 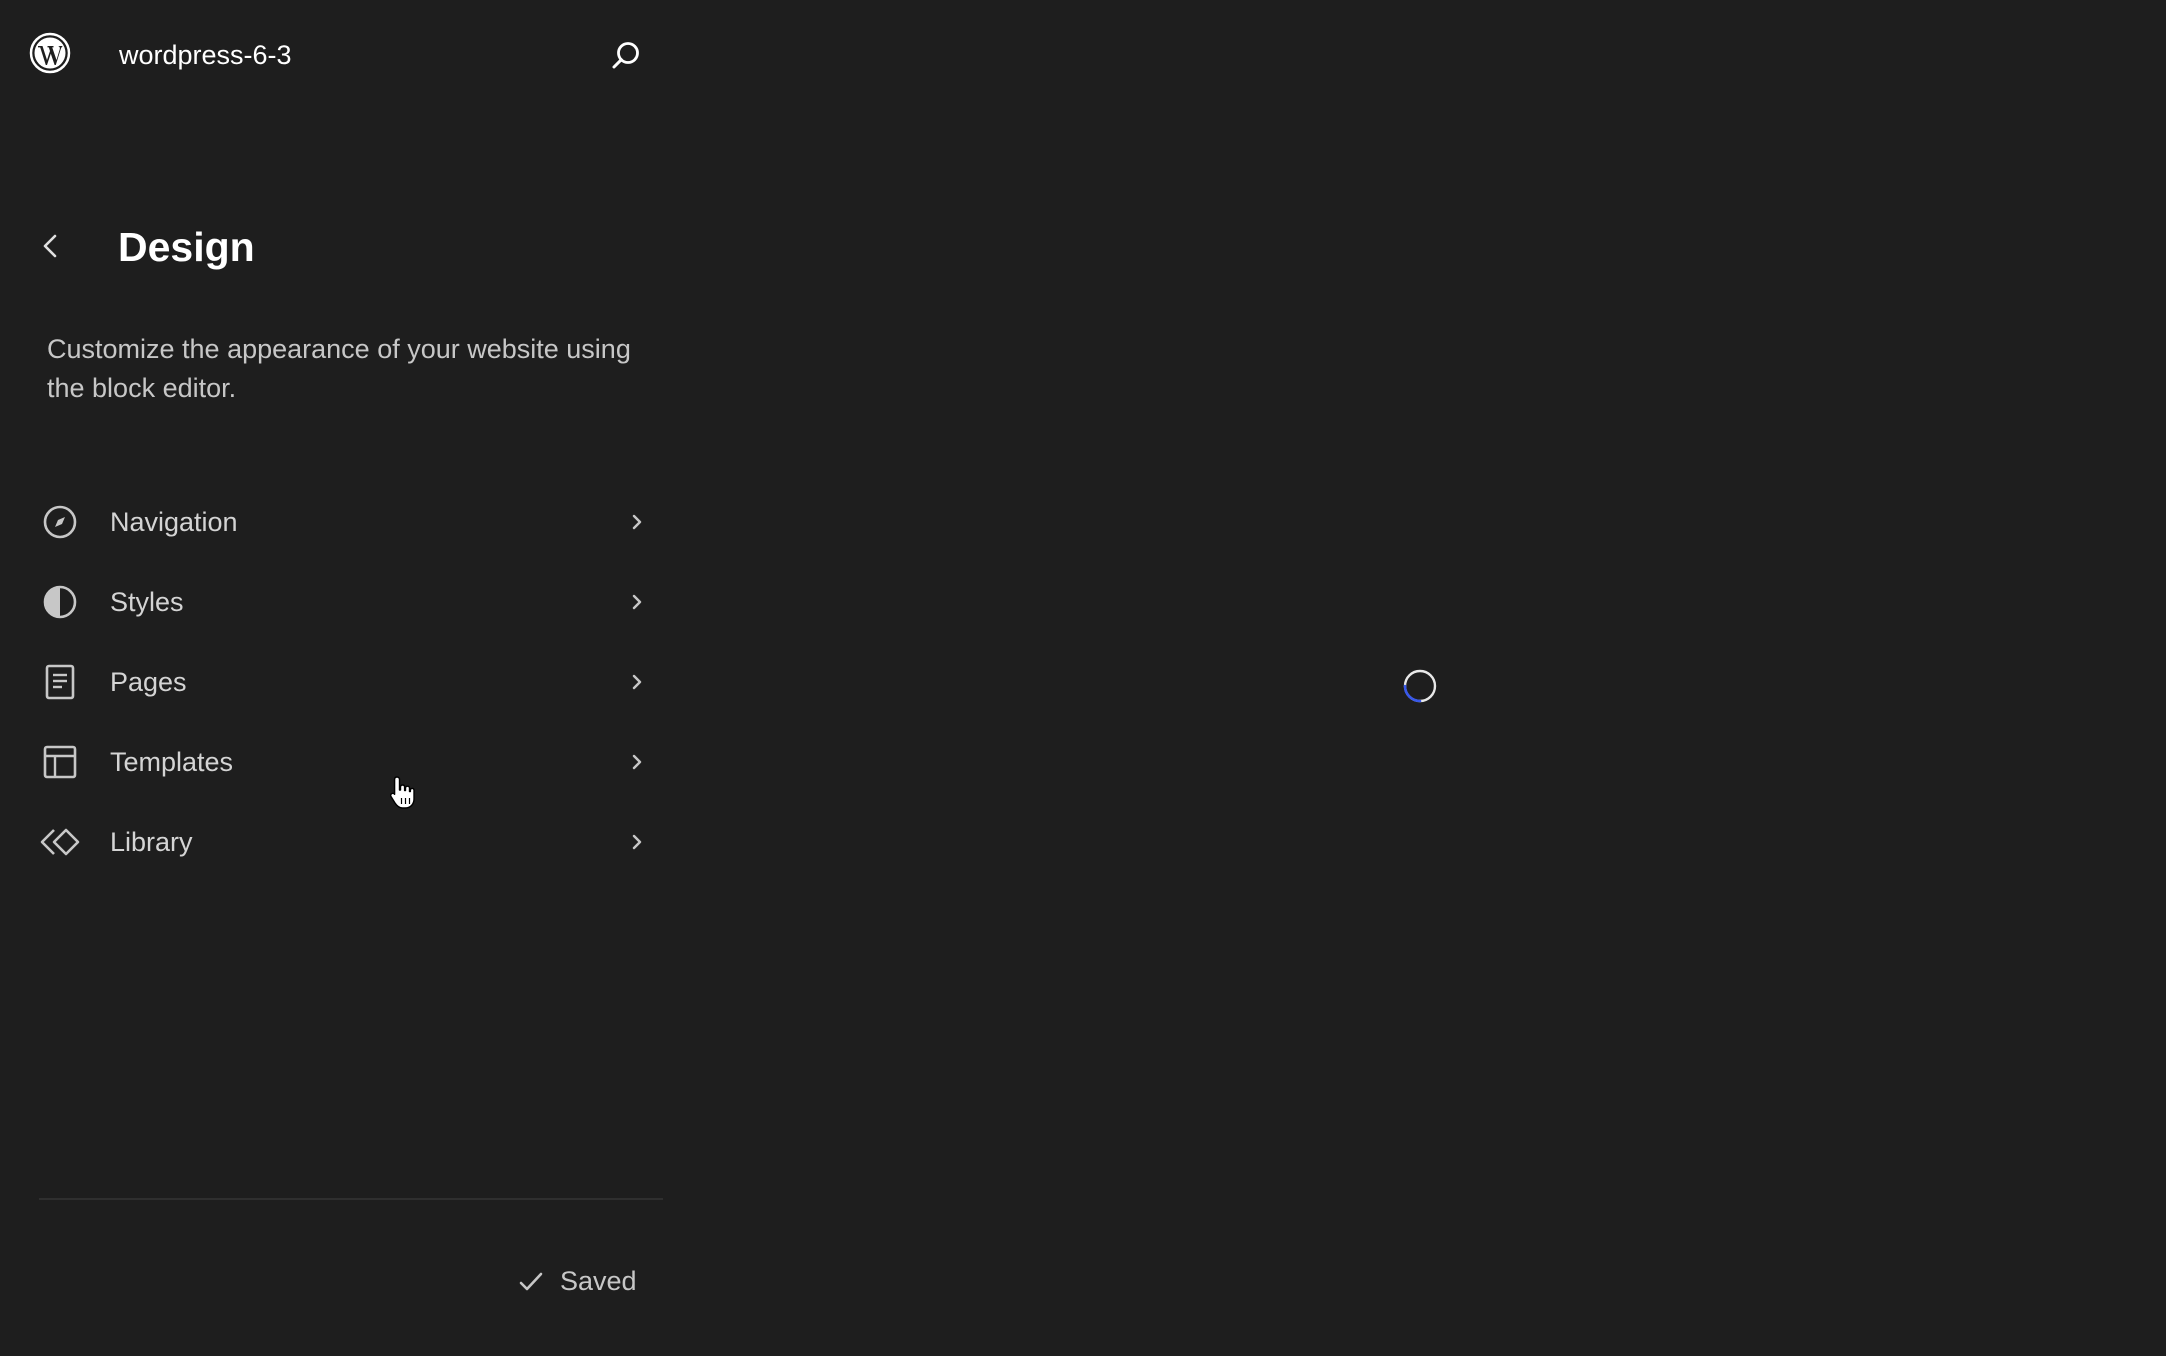 I want to click on loading-spinner-icon, so click(x=1420, y=686).